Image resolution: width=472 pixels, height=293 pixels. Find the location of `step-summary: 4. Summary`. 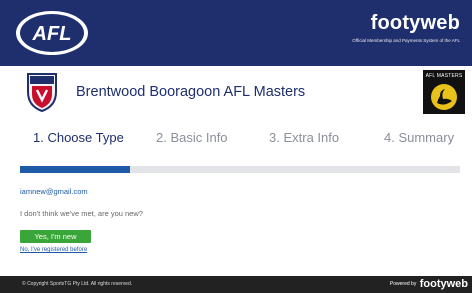

step-summary: 4. Summary is located at coordinates (419, 137).